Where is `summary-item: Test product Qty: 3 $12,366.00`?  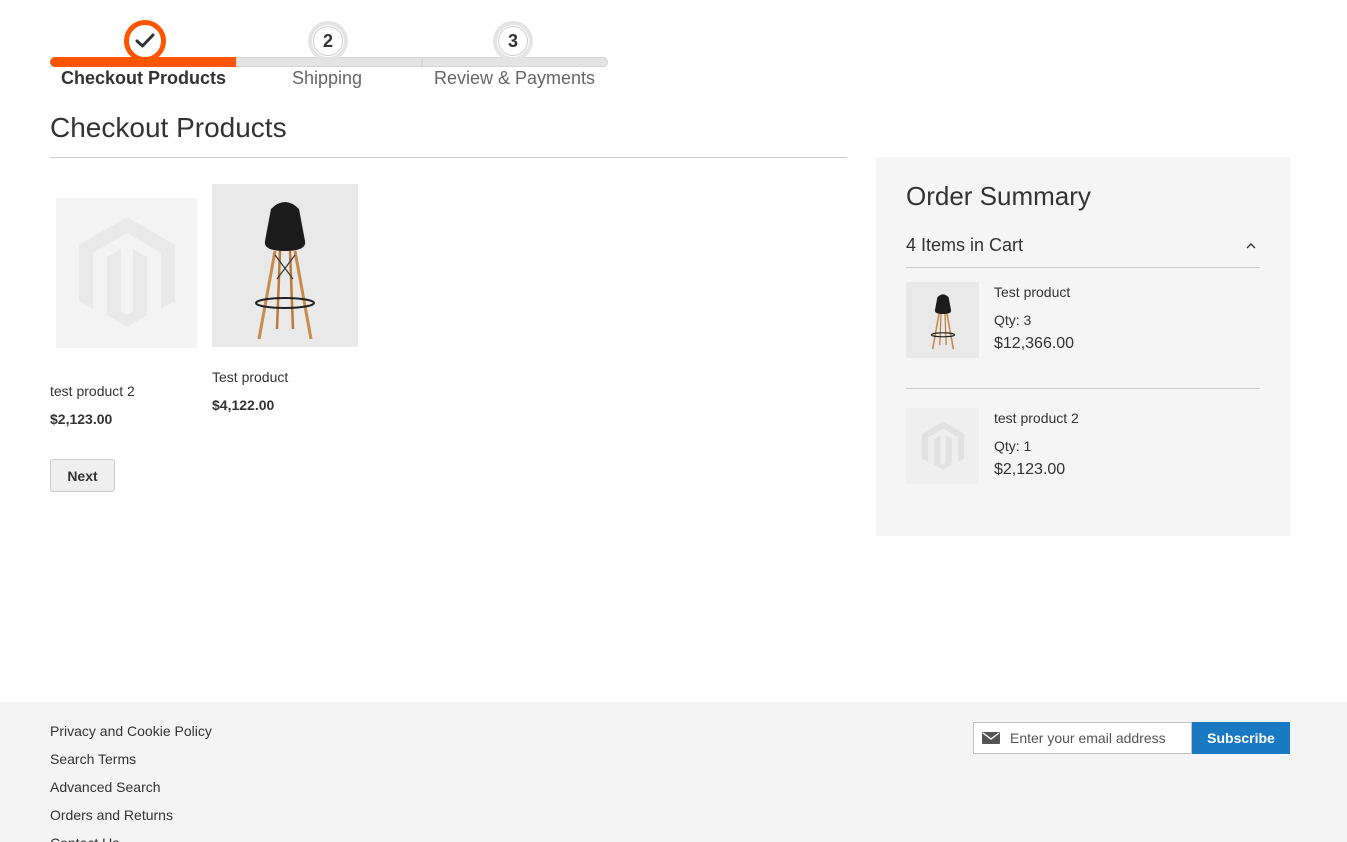
summary-item: Test product Qty: 3 $12,366.00 is located at coordinates (1083, 321).